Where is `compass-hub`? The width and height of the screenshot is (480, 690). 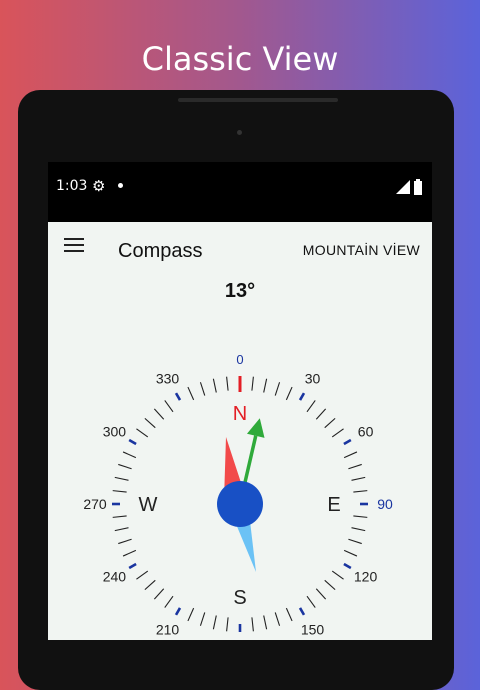 compass-hub is located at coordinates (240, 504).